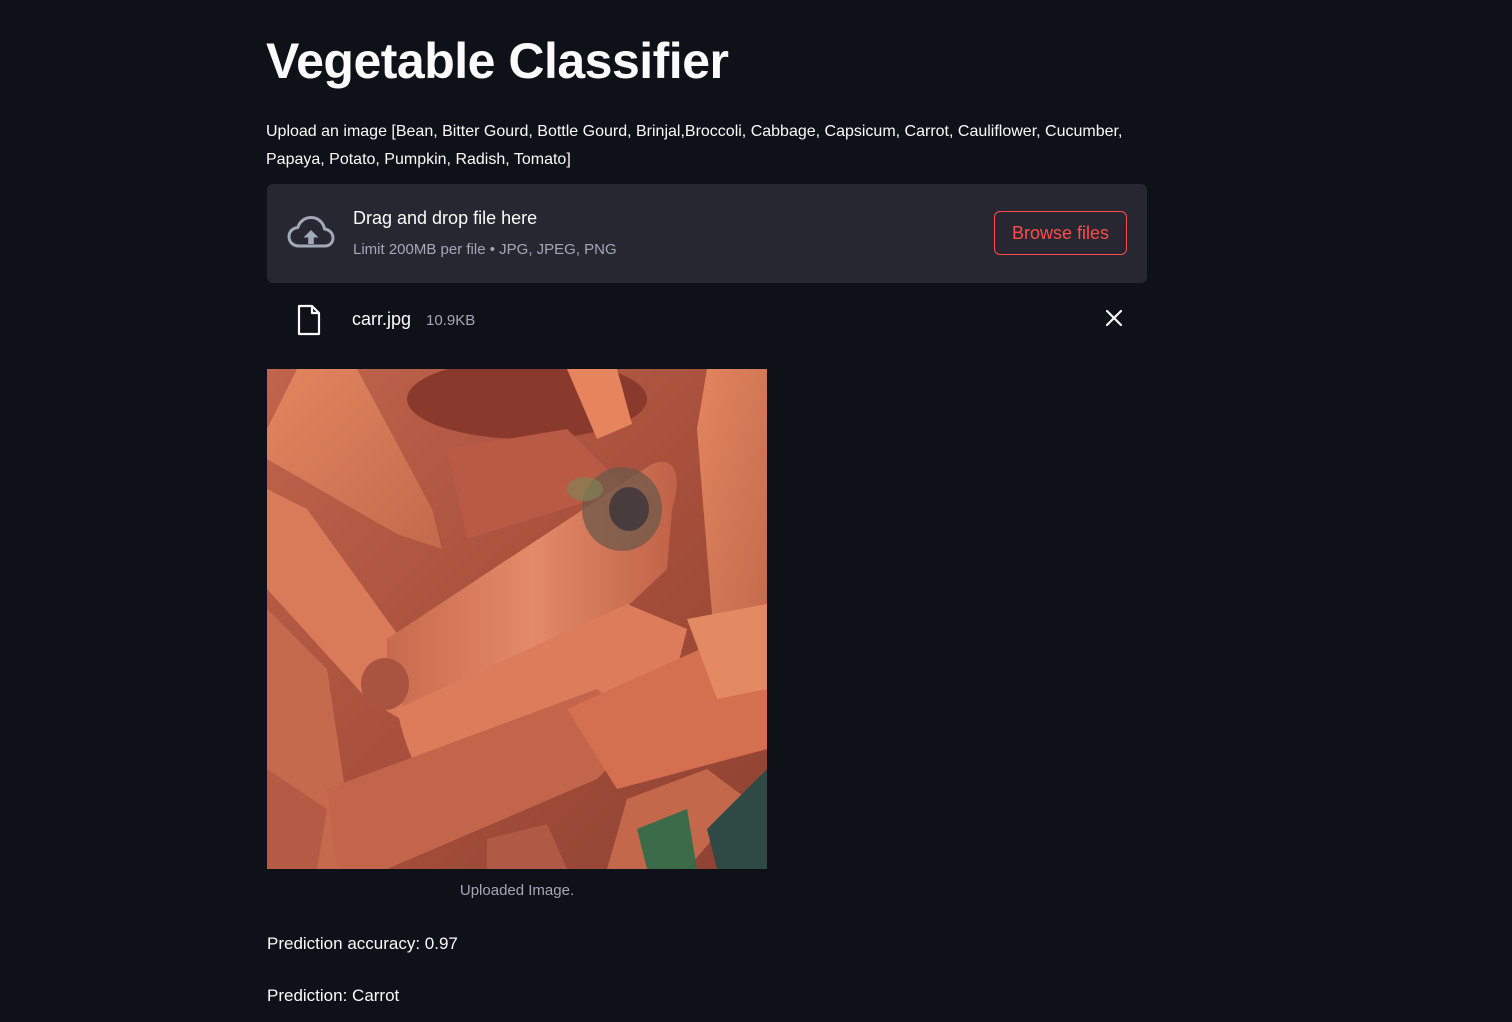  What do you see at coordinates (333, 995) in the screenshot?
I see `prediction-label: Prediction: Carrot` at bounding box center [333, 995].